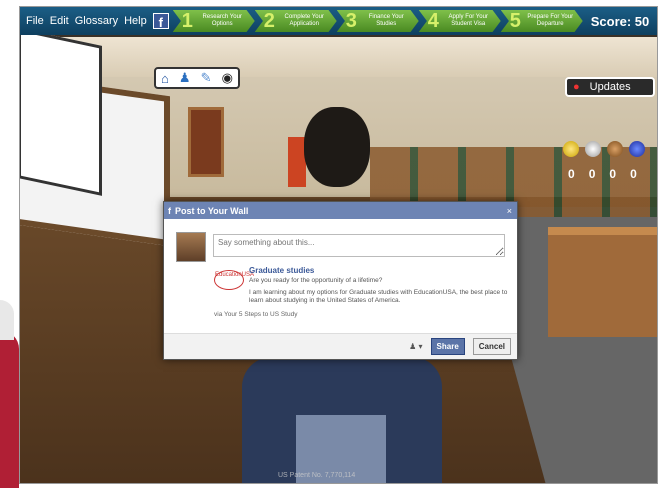 This screenshot has height=488, width=658. I want to click on step-label: Prepare For Your Departure, so click(550, 20).